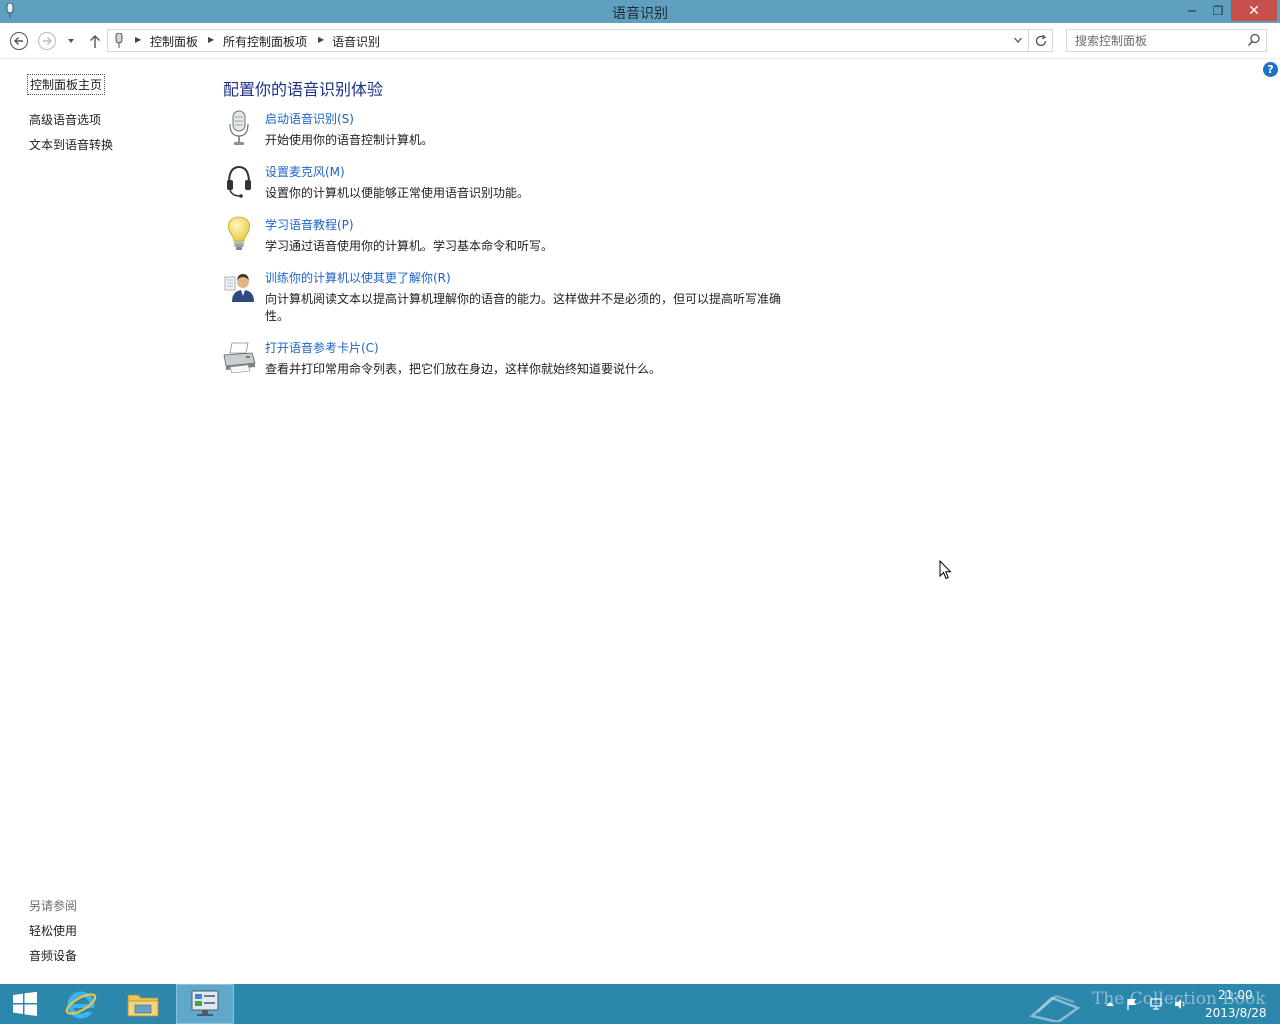 This screenshot has width=1280, height=1024. I want to click on control-panel-home-link: 控制面板主页, so click(66, 84).